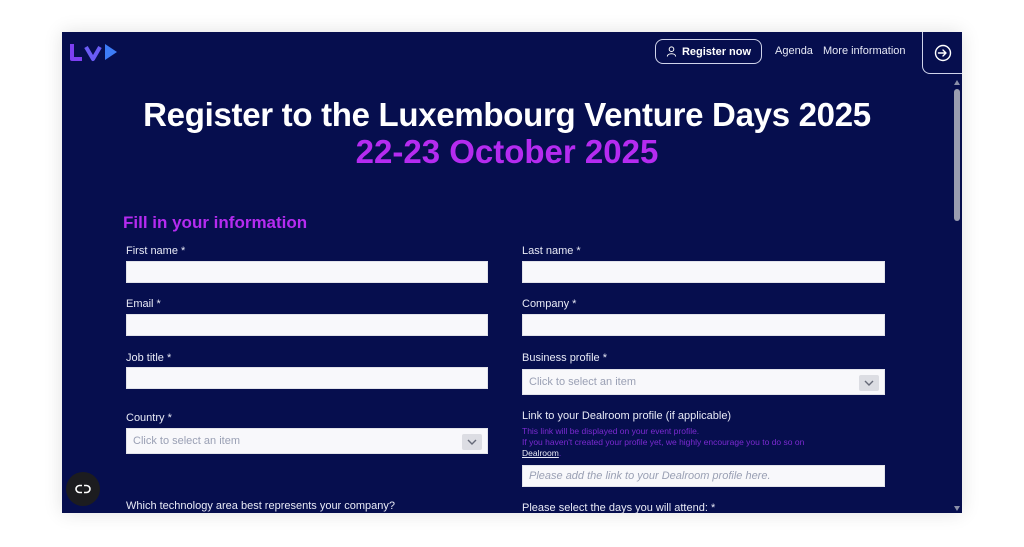 The image size is (1024, 547). What do you see at coordinates (957, 82) in the screenshot?
I see `scroll-up-arrow-icon` at bounding box center [957, 82].